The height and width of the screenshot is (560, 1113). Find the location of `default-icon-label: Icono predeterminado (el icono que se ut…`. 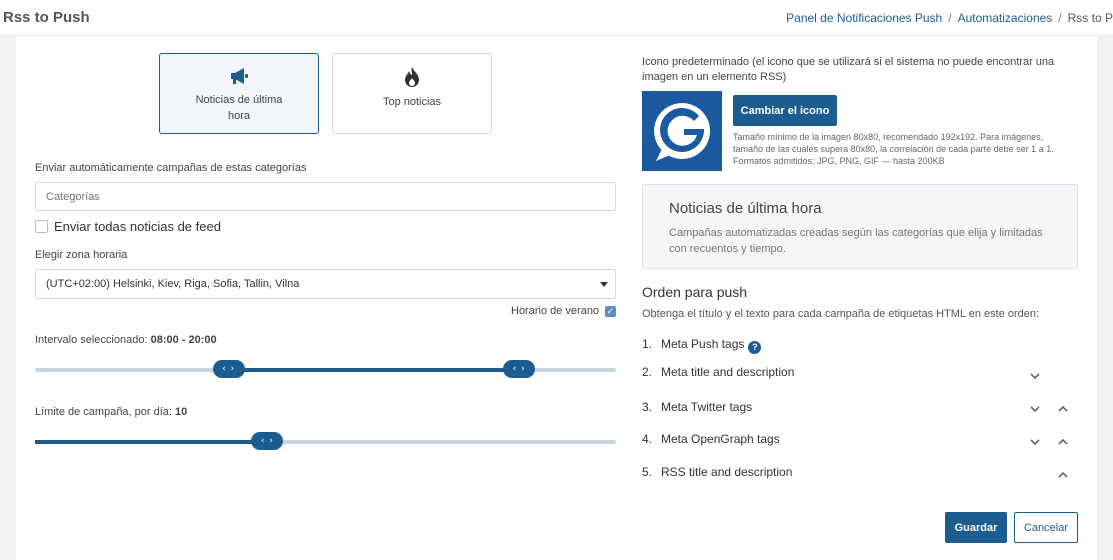

default-icon-label: Icono predeterminado (el icono que se ut… is located at coordinates (848, 69).